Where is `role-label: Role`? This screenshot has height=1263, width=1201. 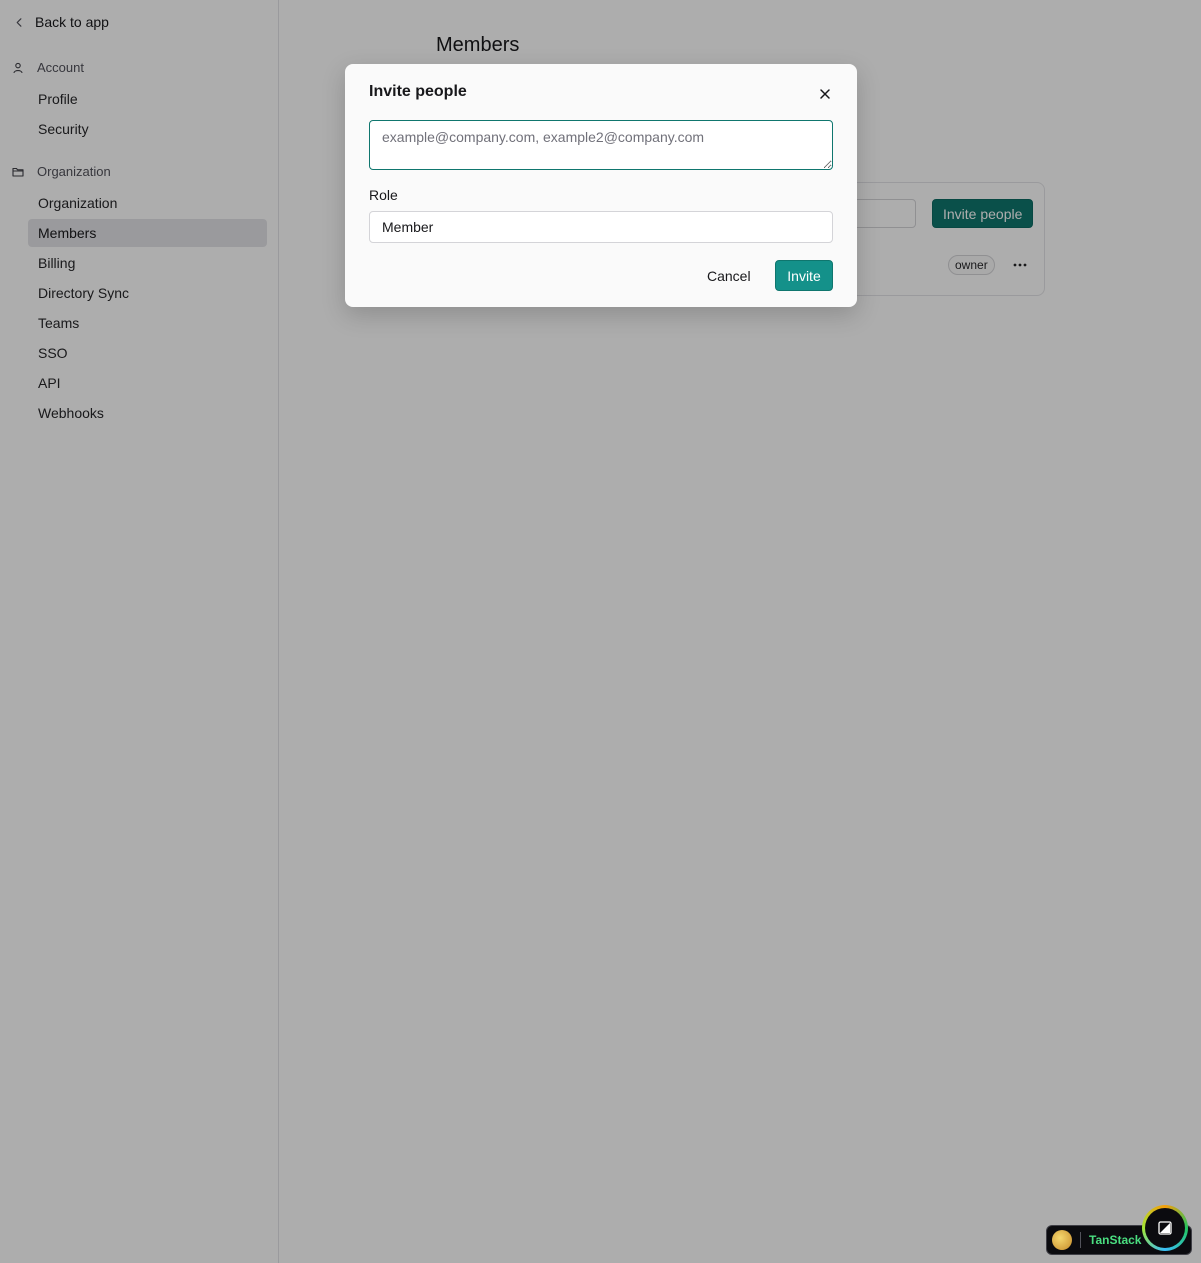
role-label: Role is located at coordinates (383, 195).